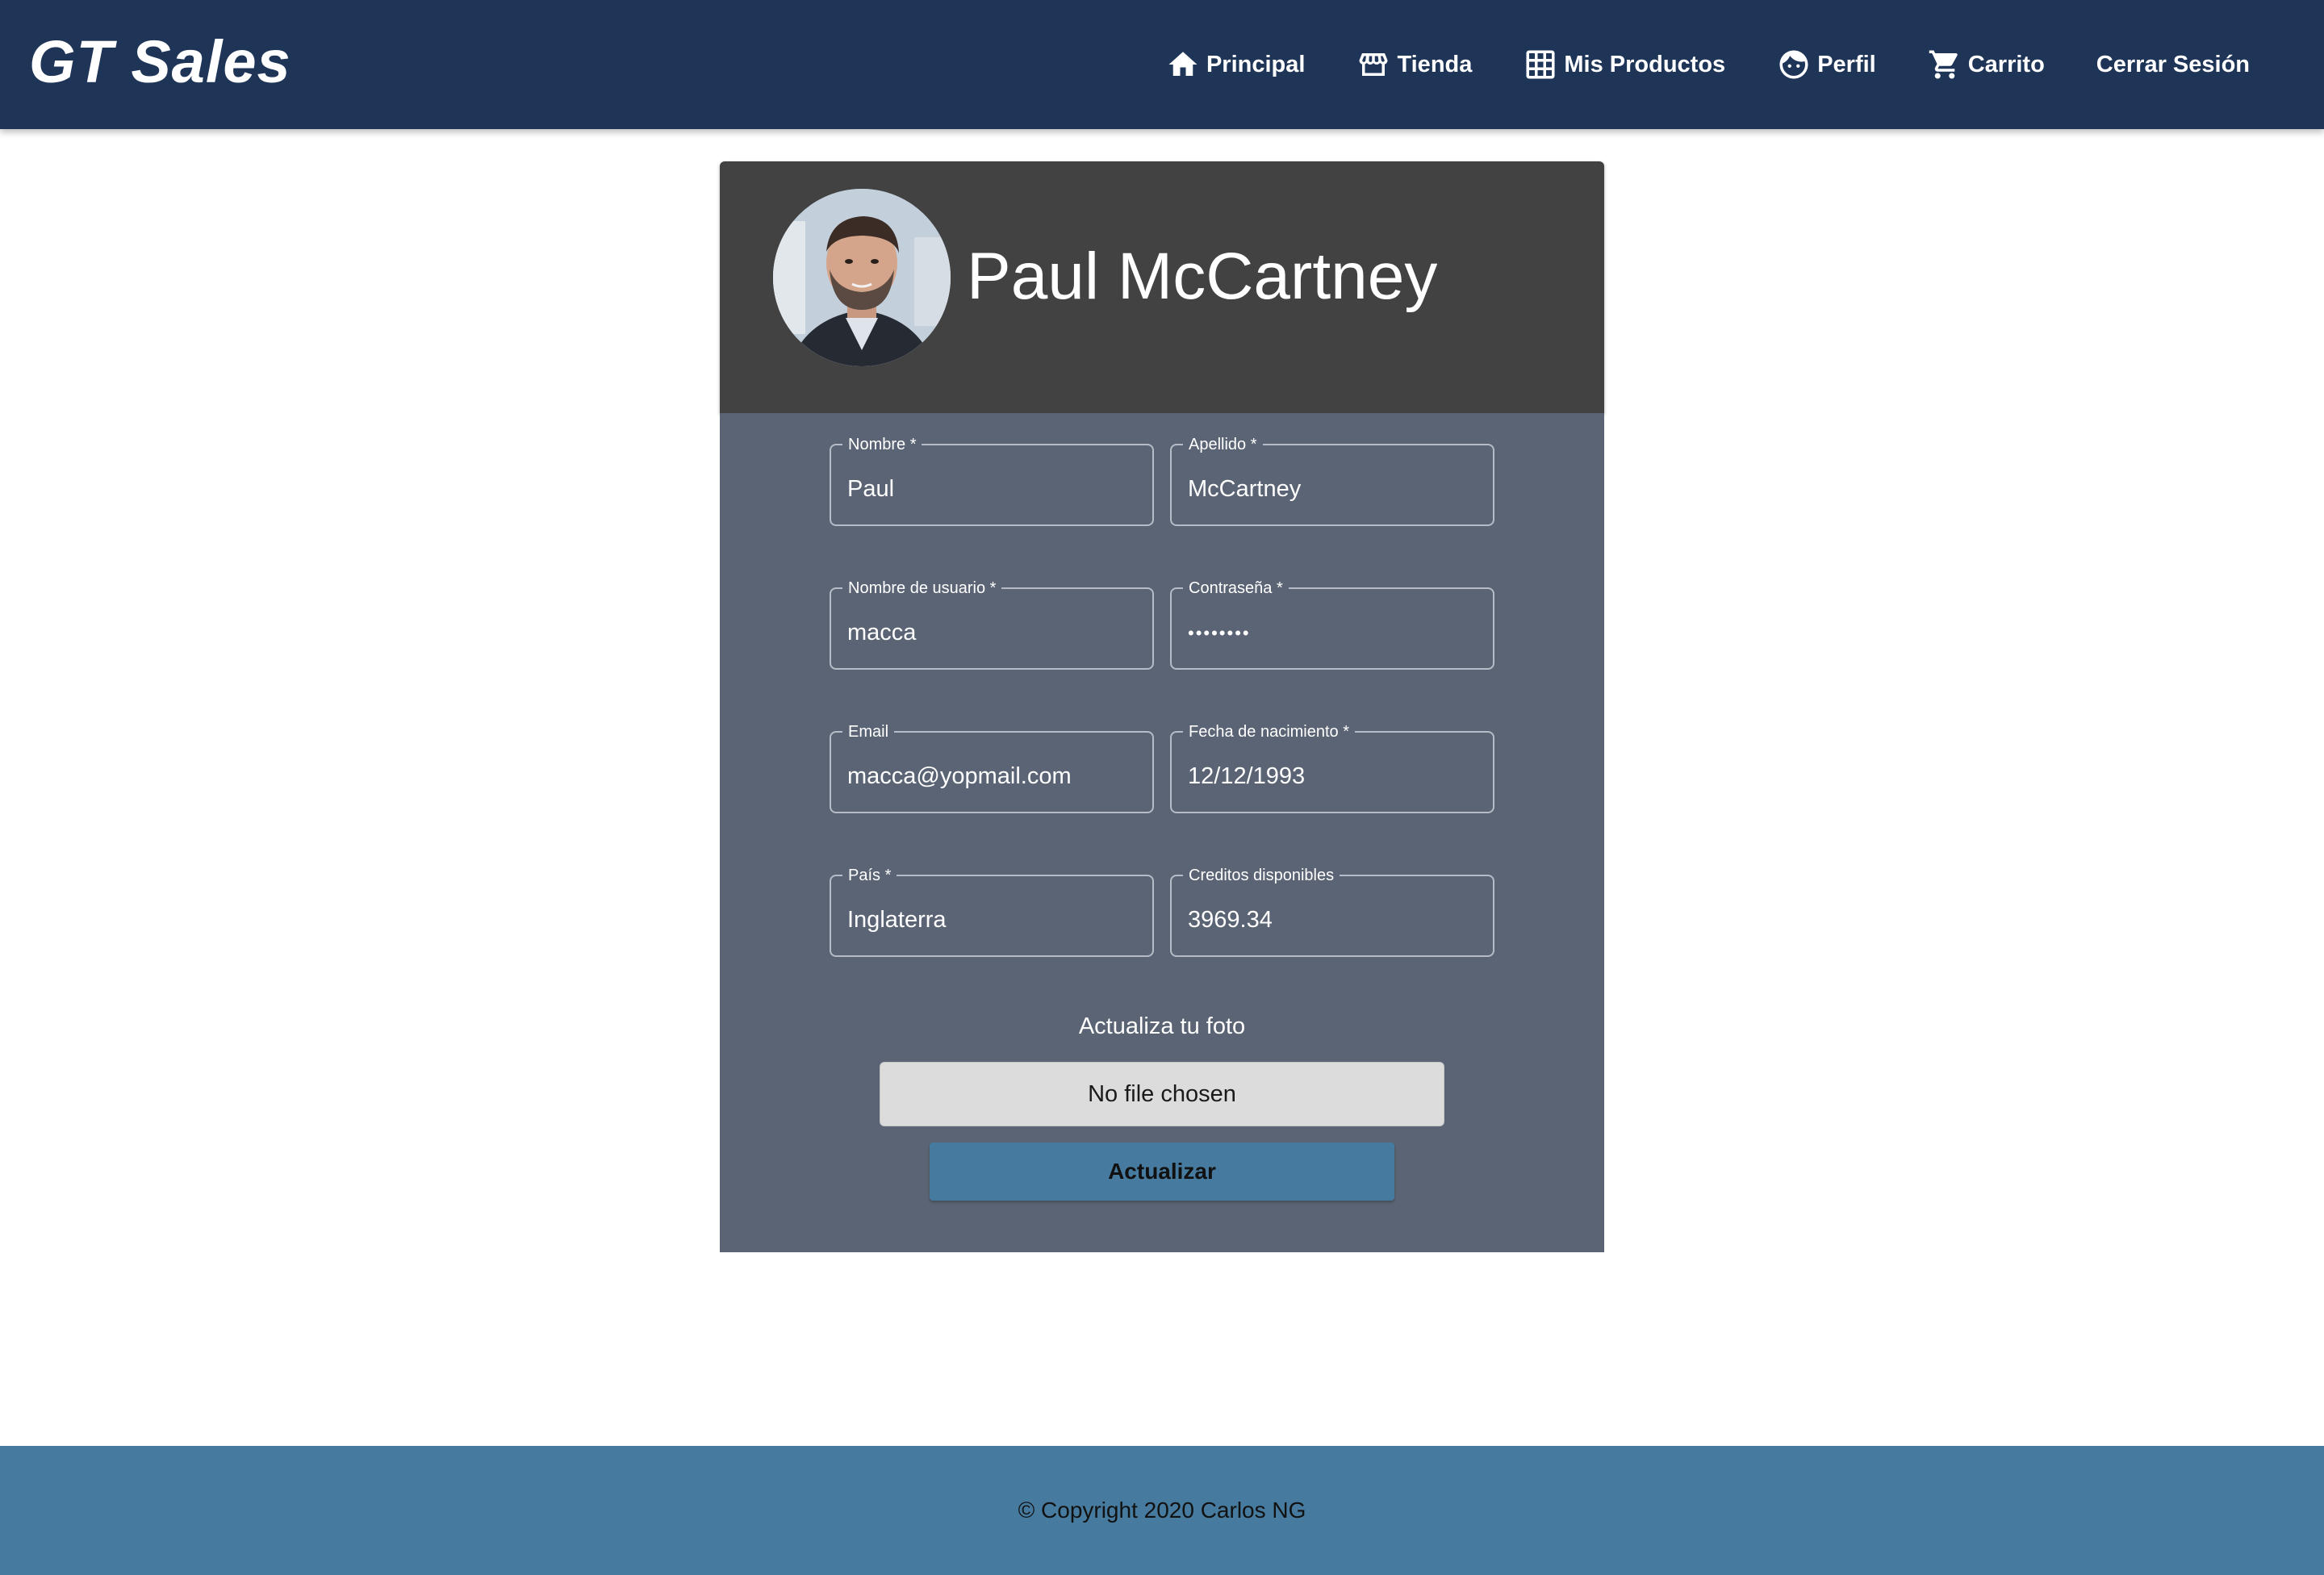  I want to click on update-button-label: Actualizar, so click(1162, 1172).